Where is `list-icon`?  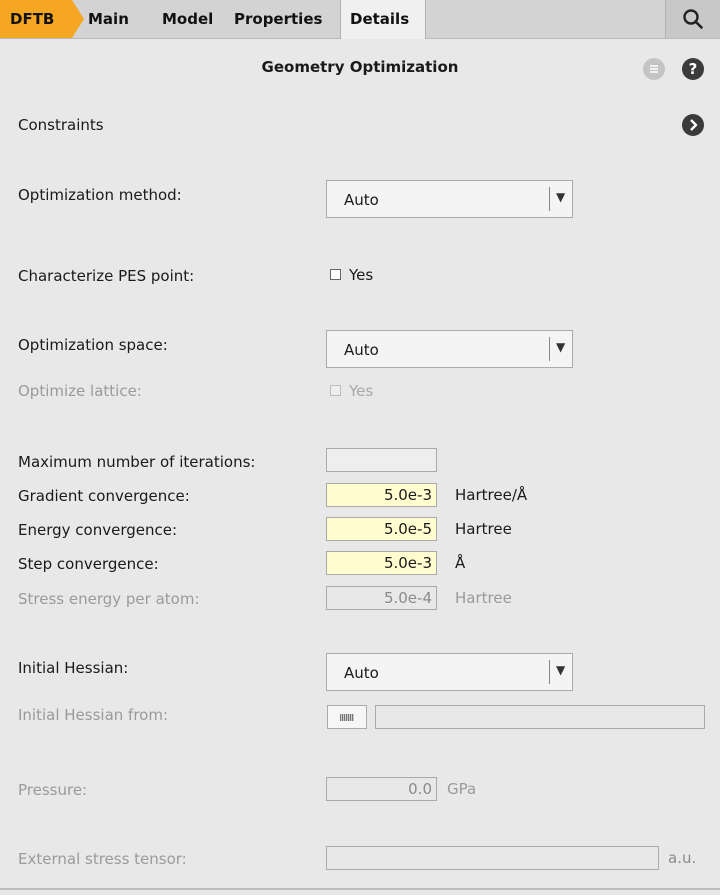 list-icon is located at coordinates (654, 69).